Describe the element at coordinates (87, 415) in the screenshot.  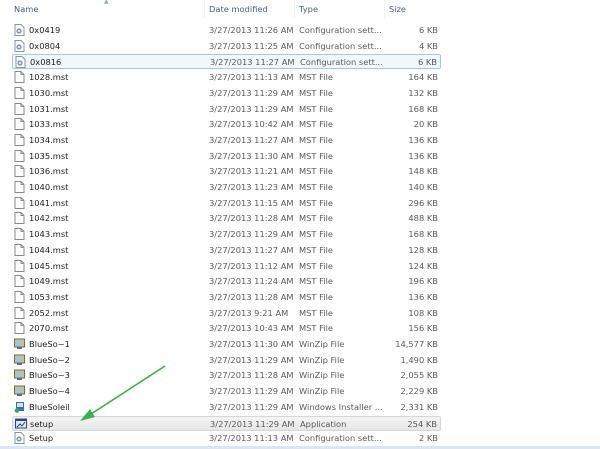
I see `arrow-head-icon` at that location.